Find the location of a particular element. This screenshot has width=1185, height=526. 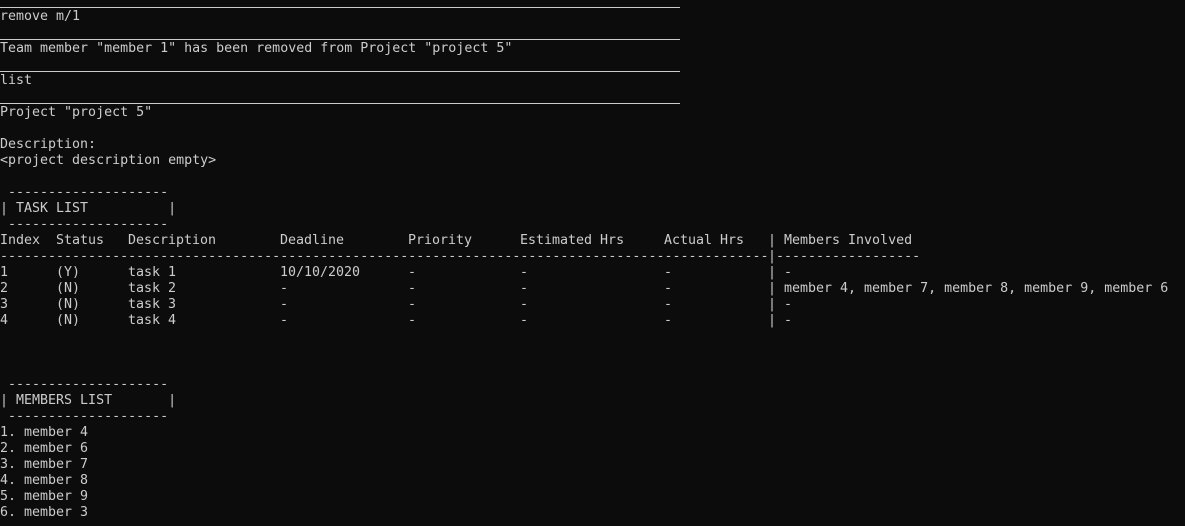

members-list-box-top: -------------------- is located at coordinates (592, 385).